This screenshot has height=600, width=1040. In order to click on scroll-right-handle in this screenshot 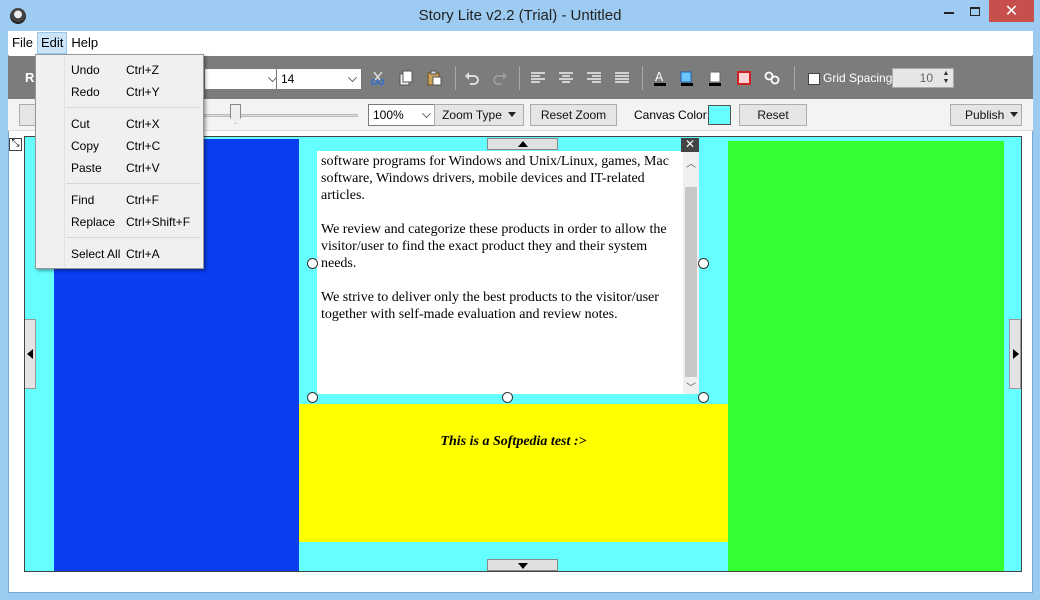, I will do `click(1015, 354)`.